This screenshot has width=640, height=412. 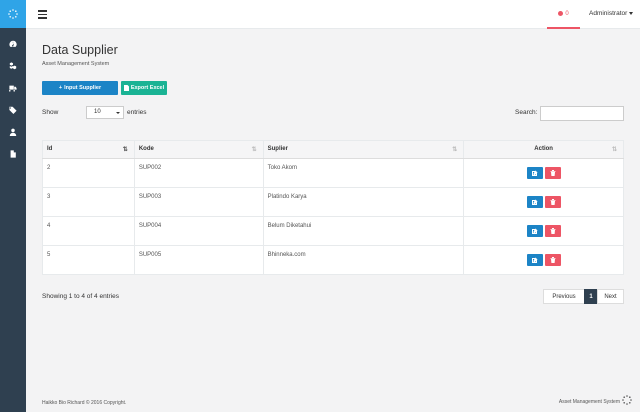 I want to click on sidebar-item-users, so click(x=13, y=132).